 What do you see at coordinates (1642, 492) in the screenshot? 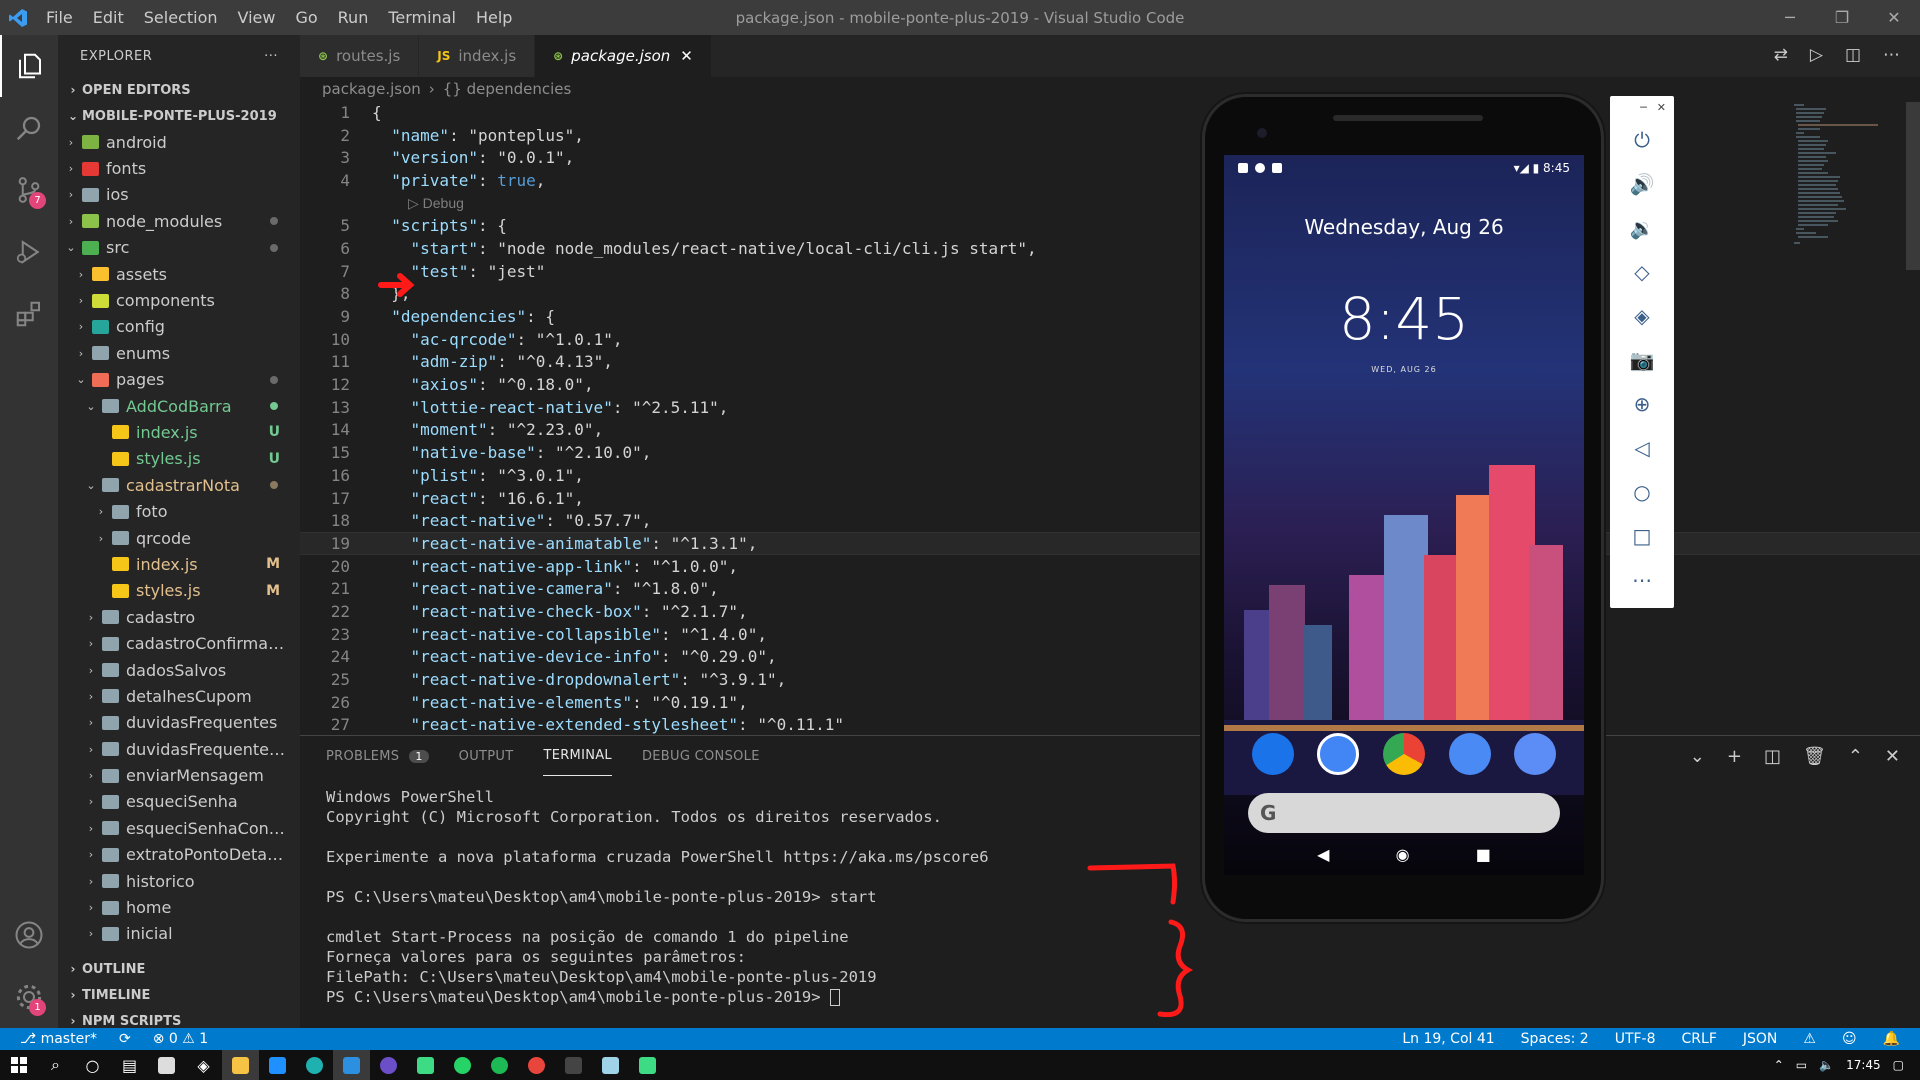
I see `home-icon: ○` at bounding box center [1642, 492].